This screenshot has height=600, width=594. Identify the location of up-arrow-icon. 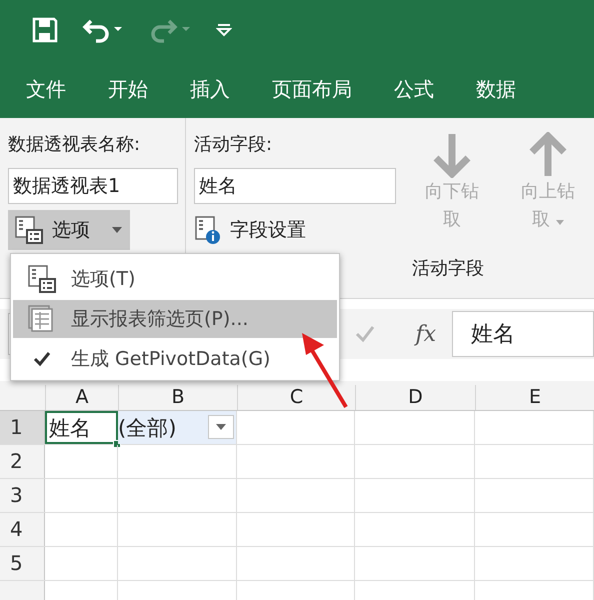
(548, 155).